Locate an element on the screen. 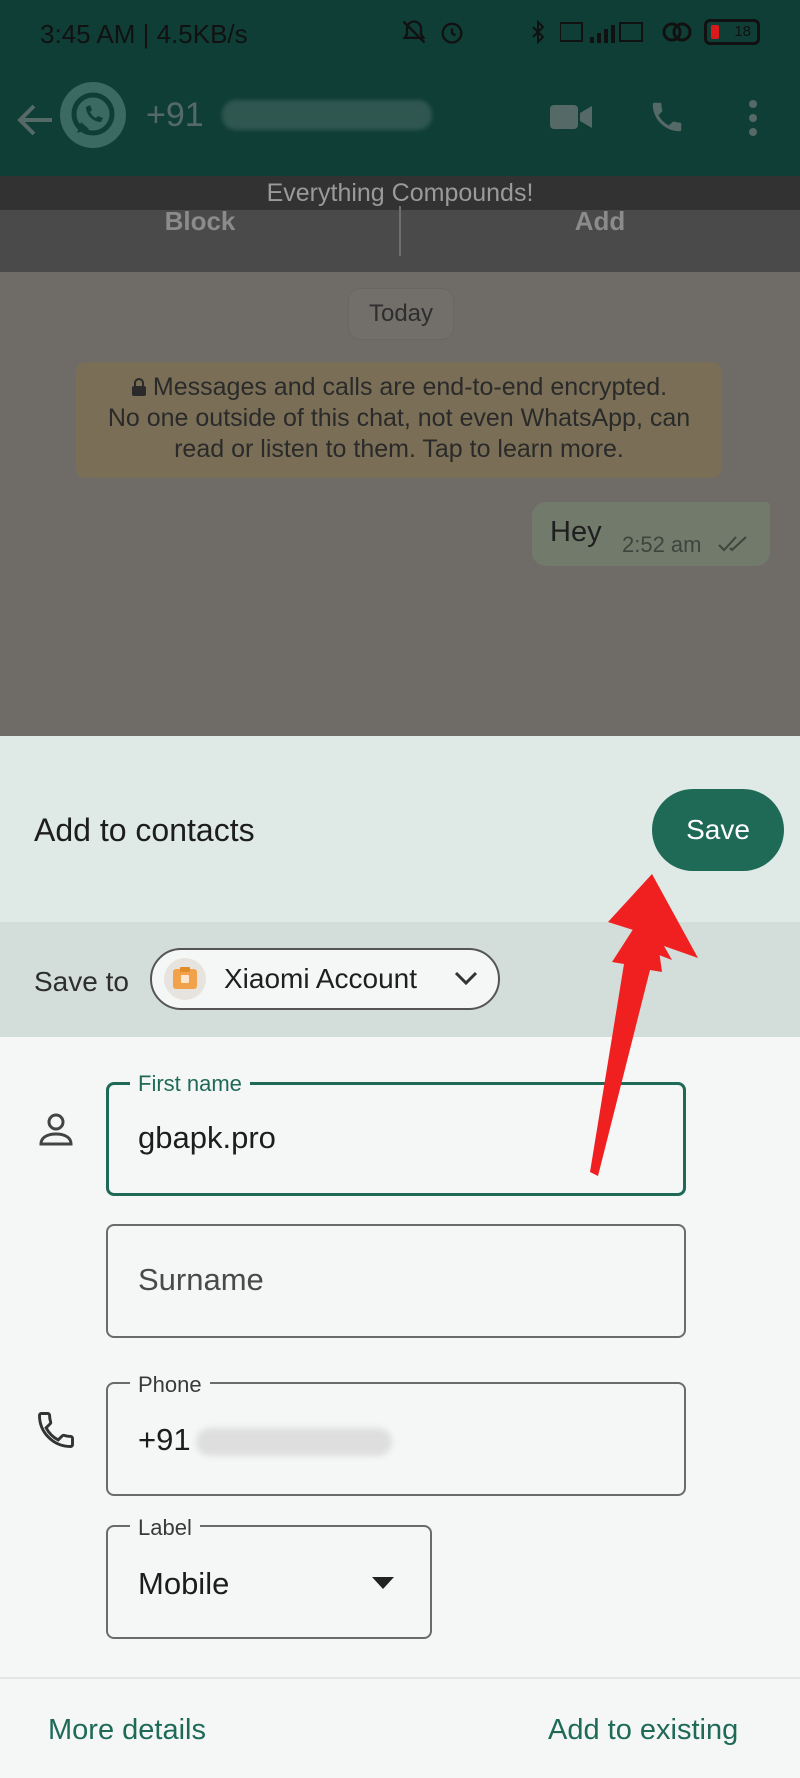 The width and height of the screenshot is (800, 1778). sheet-title: Add to contacts is located at coordinates (144, 830).